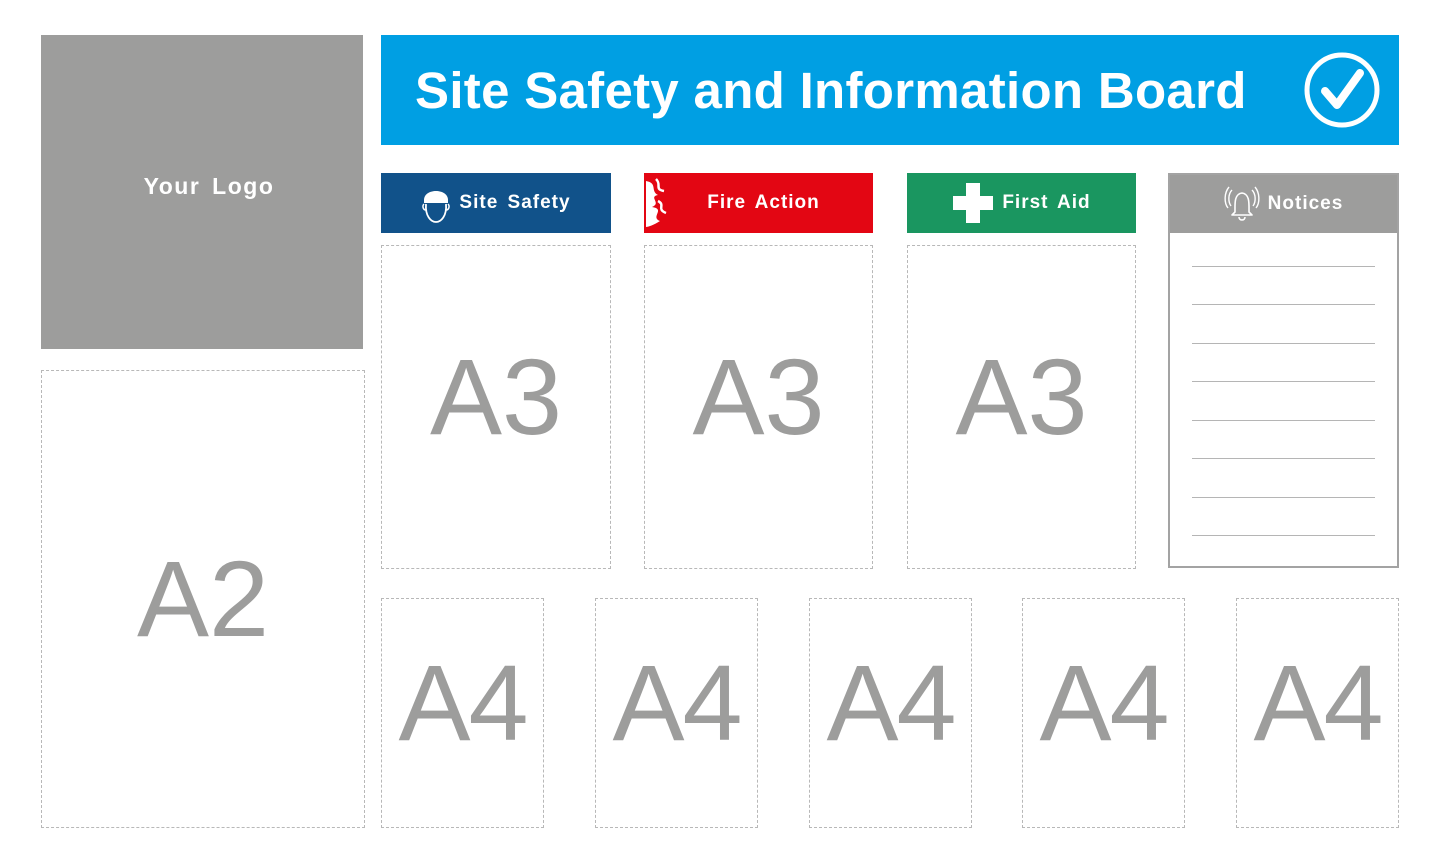  Describe the element at coordinates (973, 203) in the screenshot. I see `cross-icon` at that location.